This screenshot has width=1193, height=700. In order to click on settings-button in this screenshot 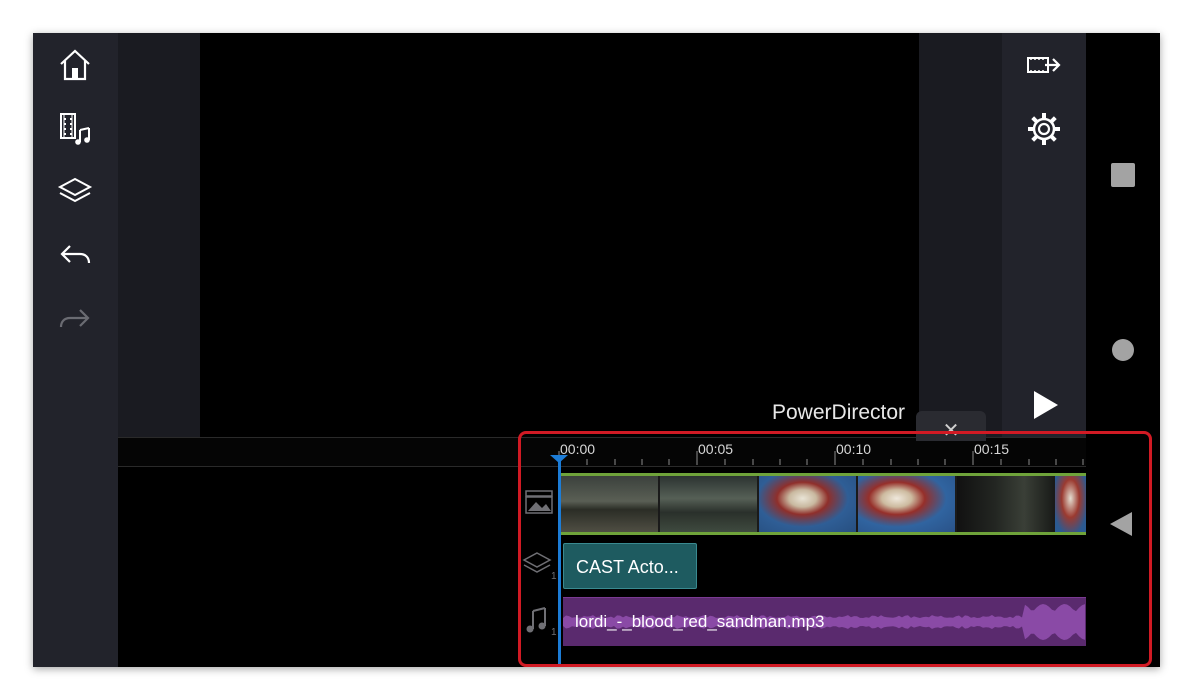, I will do `click(1044, 129)`.